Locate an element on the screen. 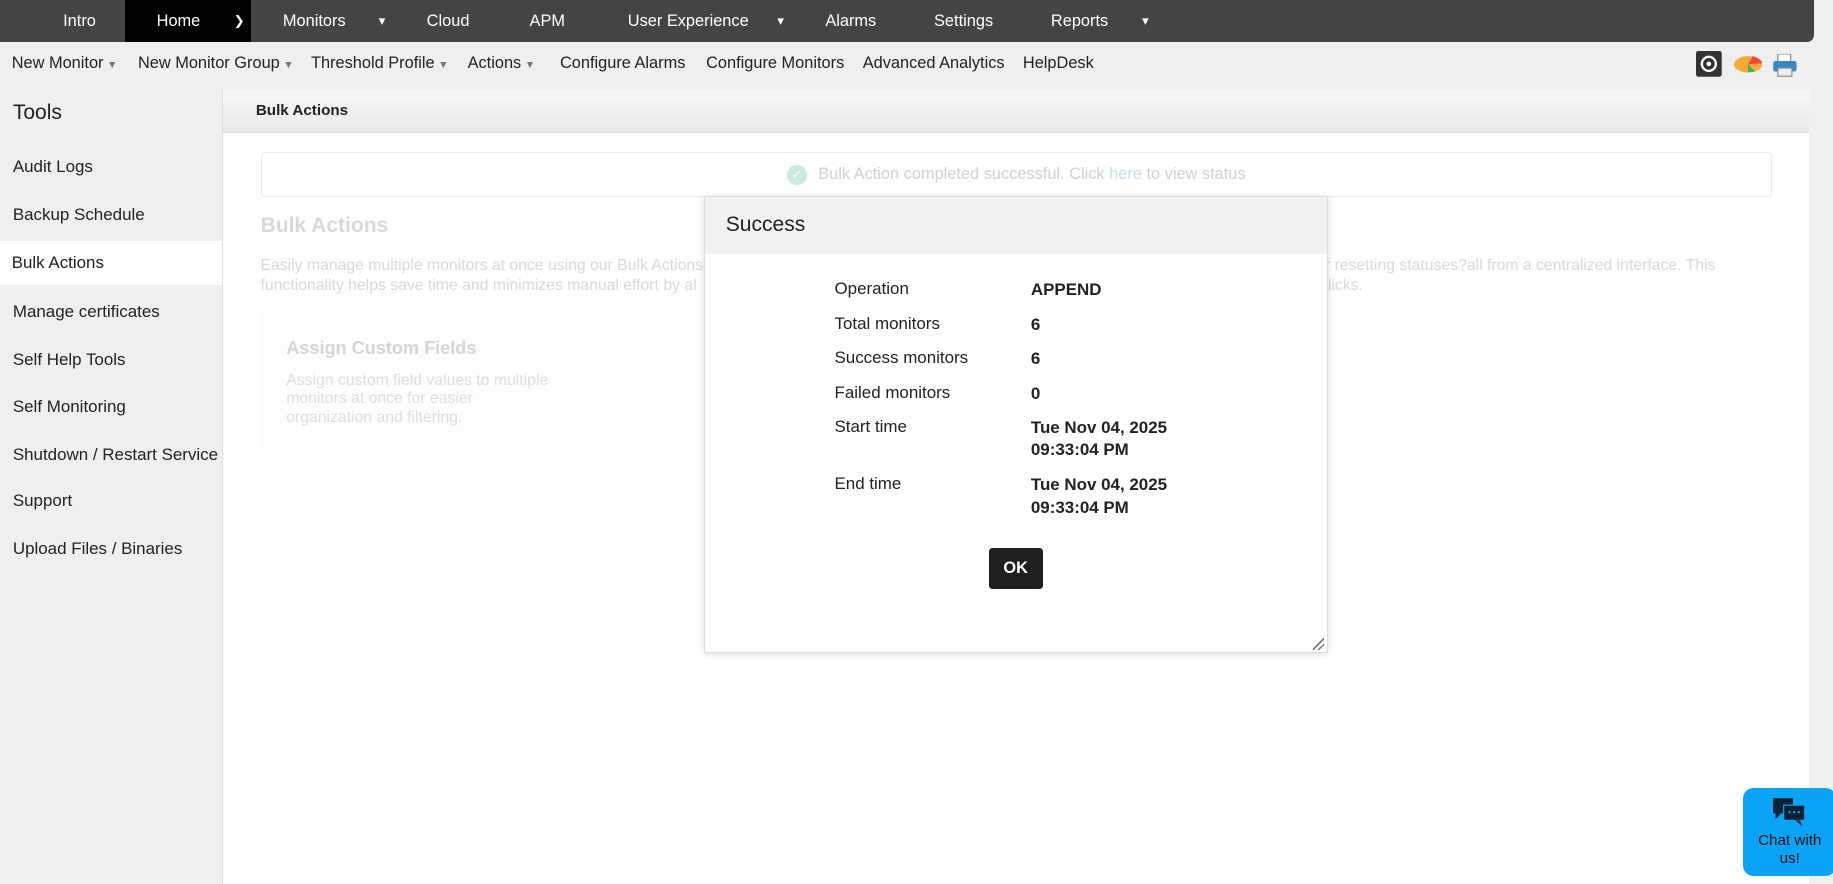 The width and height of the screenshot is (1833, 884). camera-shutter-icon is located at coordinates (1709, 66).